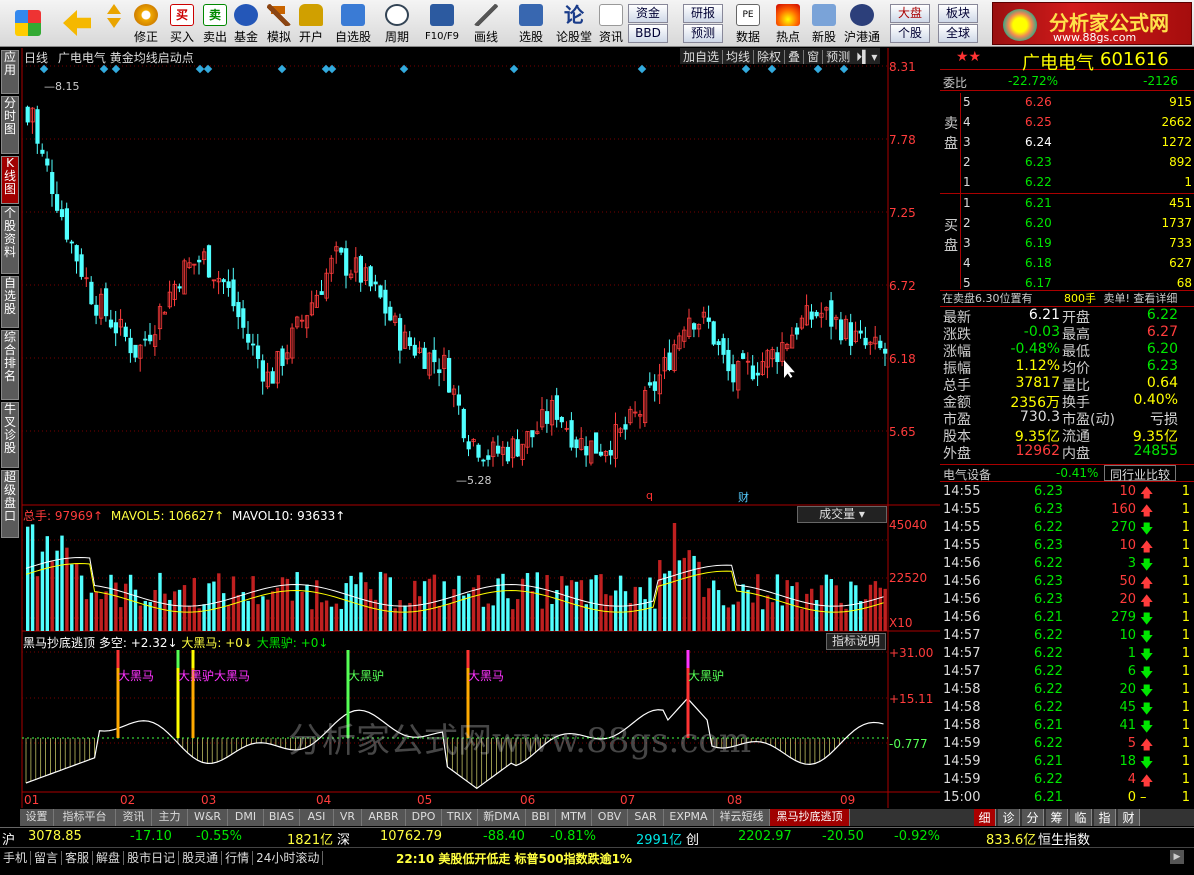 The height and width of the screenshot is (875, 1194). What do you see at coordinates (541, 817) in the screenshot?
I see `indicator-tab: BBI` at bounding box center [541, 817].